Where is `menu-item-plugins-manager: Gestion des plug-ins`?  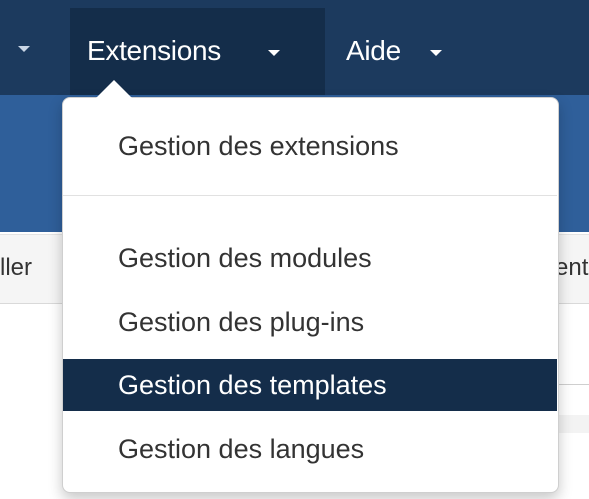 menu-item-plugins-manager: Gestion des plug-ins is located at coordinates (310, 322).